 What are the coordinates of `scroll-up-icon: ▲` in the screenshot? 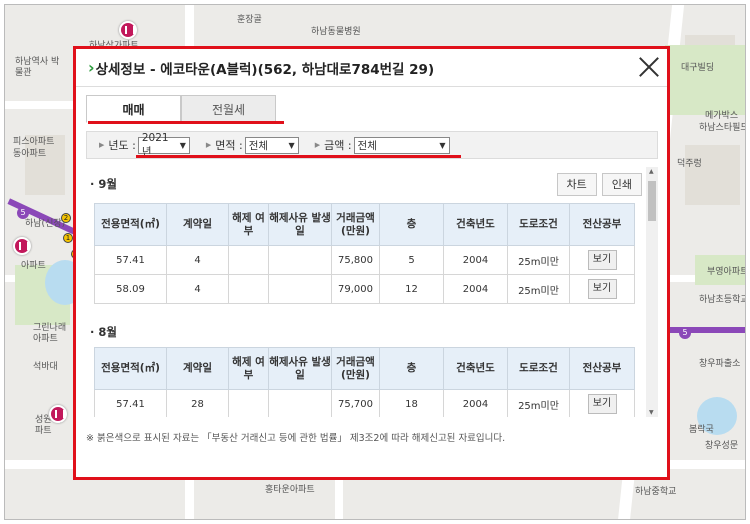 It's located at (651, 171).